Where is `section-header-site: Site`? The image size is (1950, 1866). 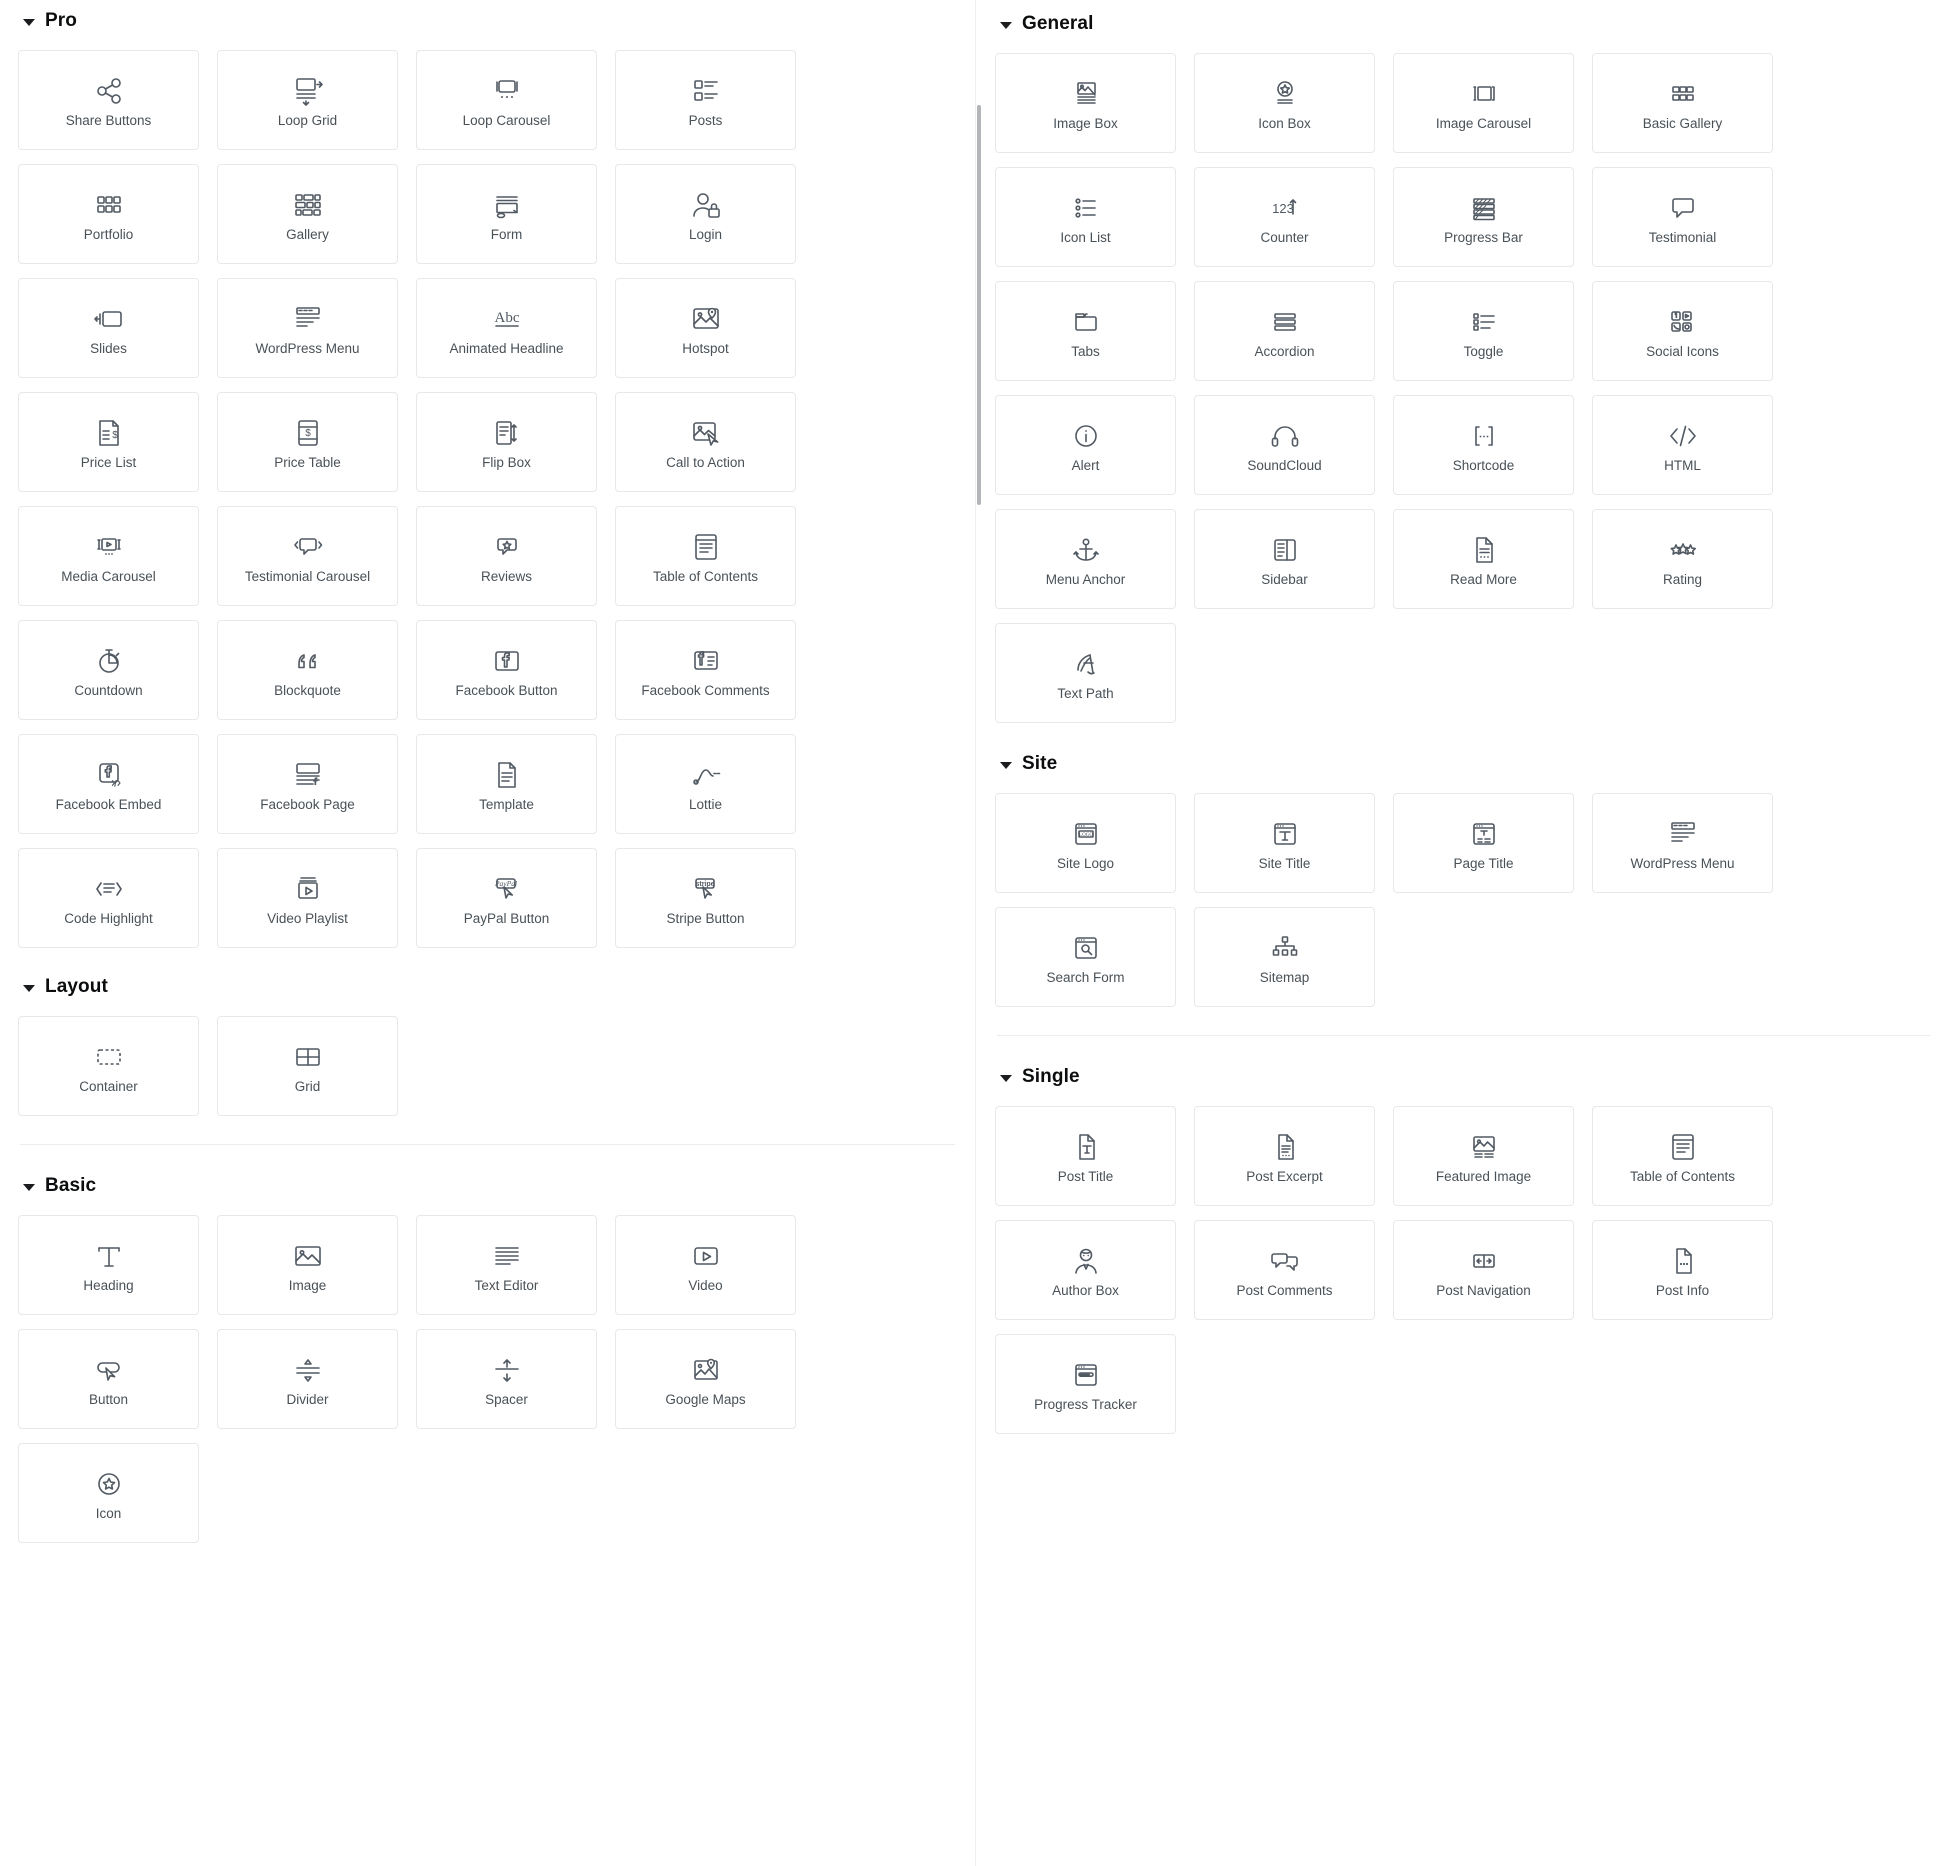 section-header-site: Site is located at coordinates (1463, 764).